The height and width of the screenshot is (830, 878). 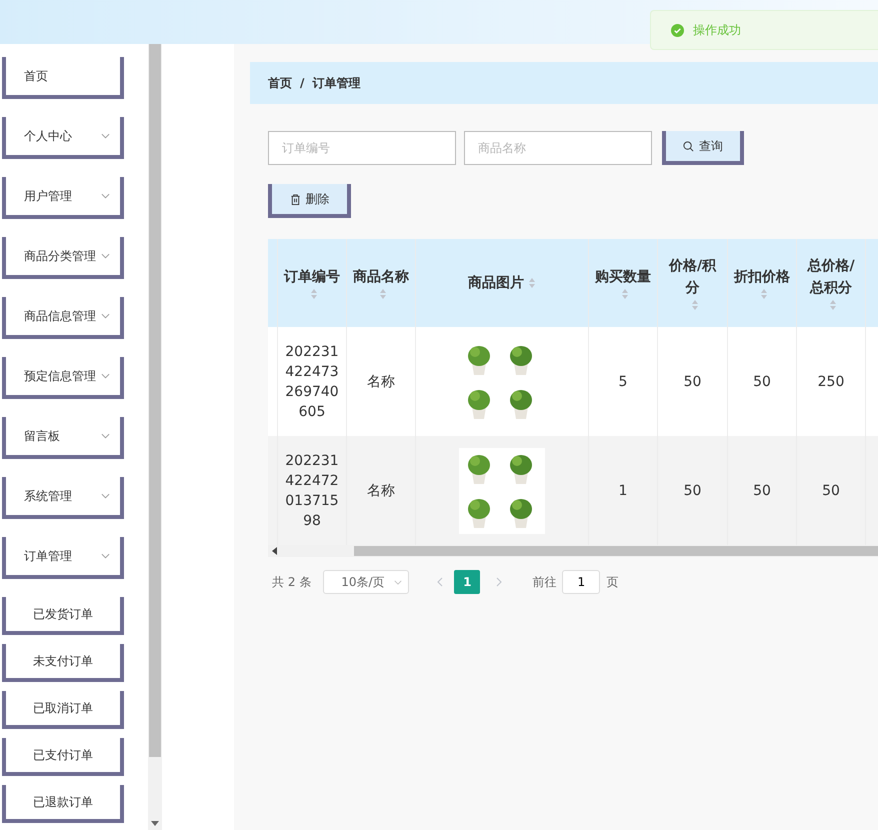 I want to click on menu-item: 用户管理, so click(x=63, y=198).